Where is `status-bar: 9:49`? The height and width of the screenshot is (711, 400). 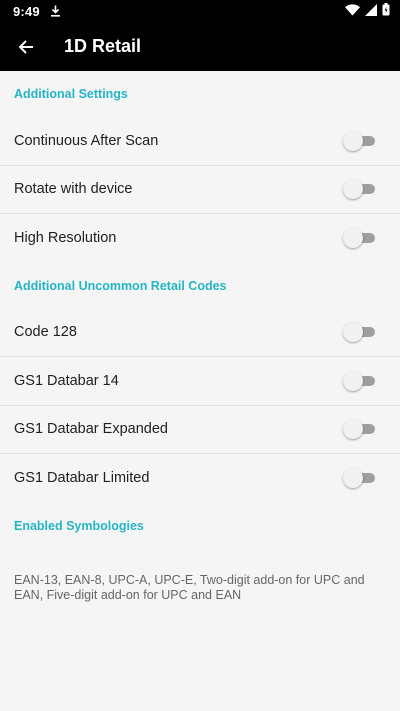 status-bar: 9:49 is located at coordinates (200, 11).